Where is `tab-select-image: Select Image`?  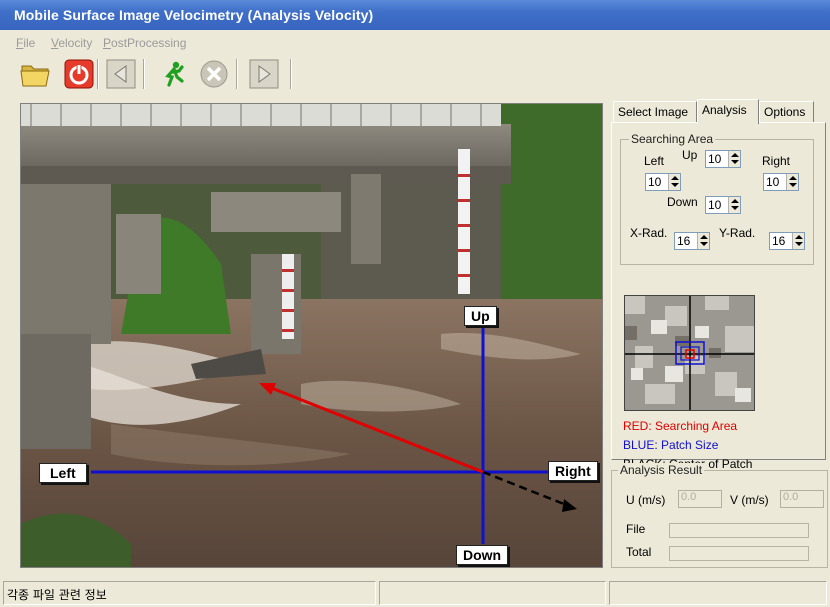
tab-select-image: Select Image is located at coordinates (655, 112).